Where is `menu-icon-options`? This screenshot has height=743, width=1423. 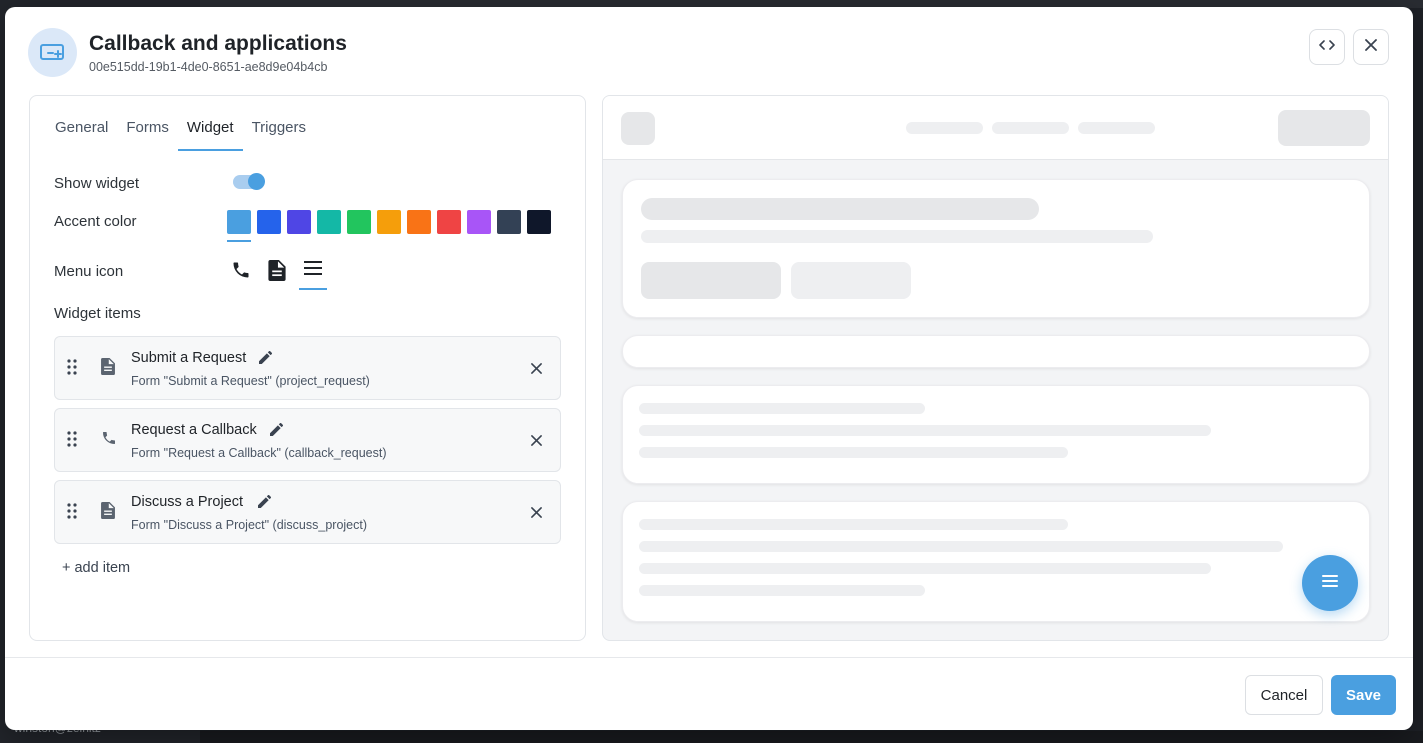 menu-icon-options is located at coordinates (277, 274).